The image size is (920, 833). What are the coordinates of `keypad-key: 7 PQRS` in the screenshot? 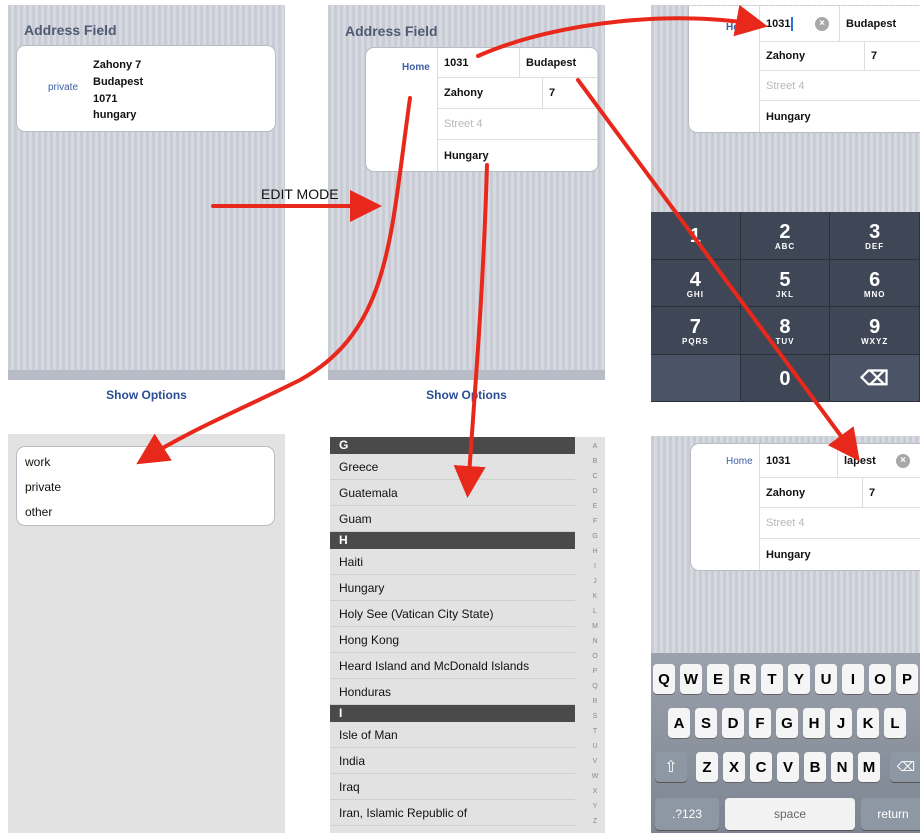 It's located at (696, 331).